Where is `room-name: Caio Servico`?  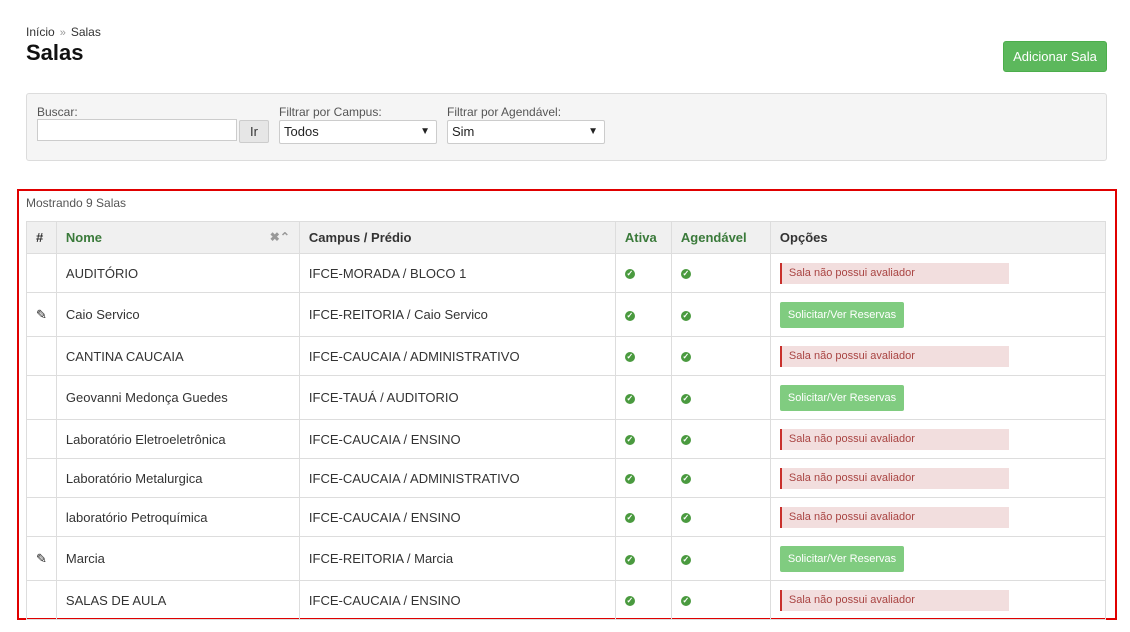
room-name: Caio Servico is located at coordinates (177, 314).